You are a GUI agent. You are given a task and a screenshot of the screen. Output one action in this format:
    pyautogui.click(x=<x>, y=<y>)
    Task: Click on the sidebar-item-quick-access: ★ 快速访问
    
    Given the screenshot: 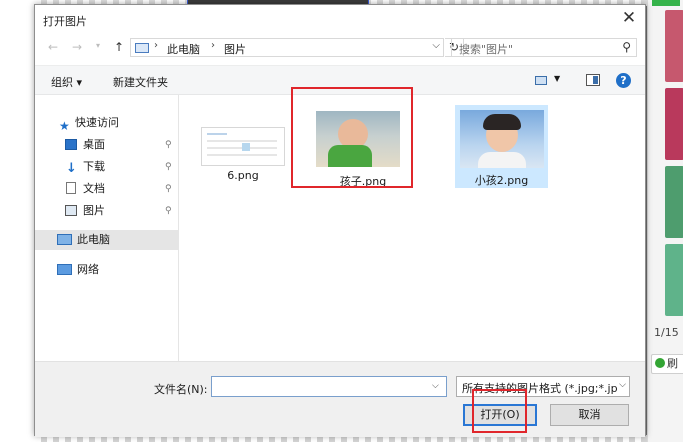 What is the action you would take?
    pyautogui.click(x=107, y=123)
    